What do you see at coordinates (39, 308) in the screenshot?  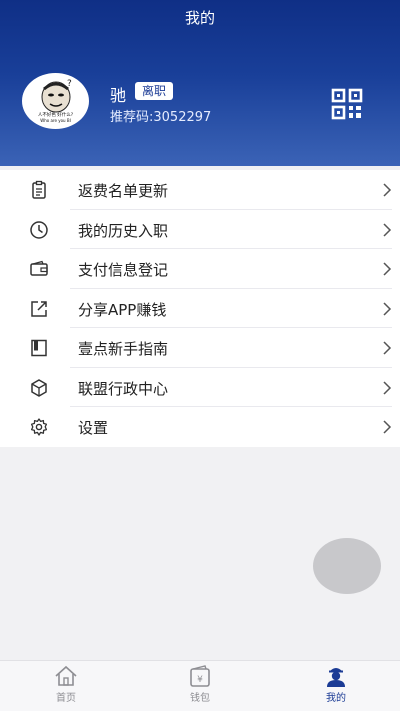 I see `share-icon` at bounding box center [39, 308].